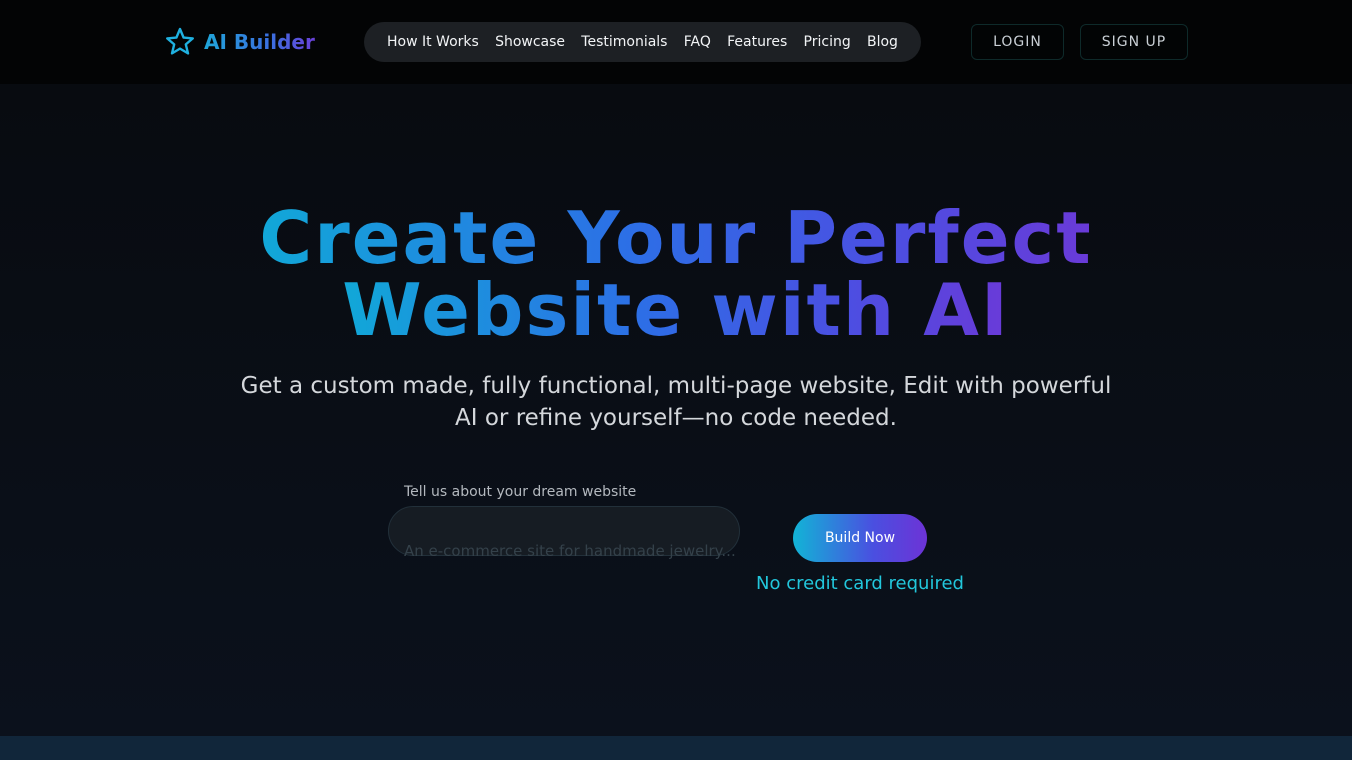 This screenshot has width=1352, height=760. Describe the element at coordinates (827, 42) in the screenshot. I see `nav-item-pricing: Pricing` at that location.